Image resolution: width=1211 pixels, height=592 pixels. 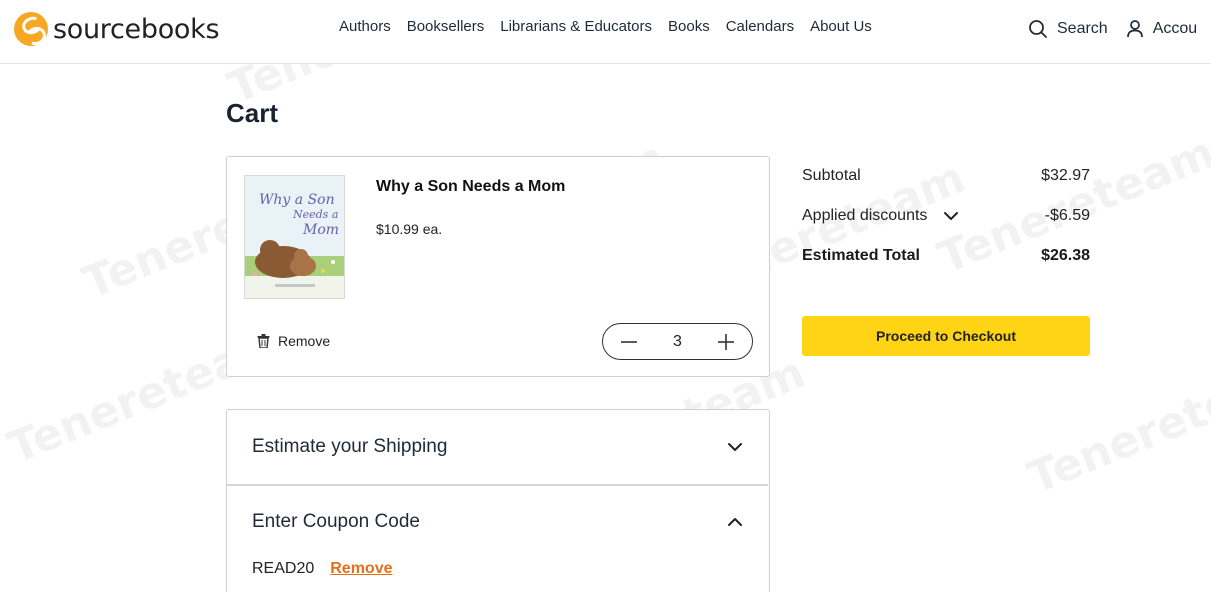 What do you see at coordinates (315, 214) in the screenshot?
I see `cover-title-line2: Needs a` at bounding box center [315, 214].